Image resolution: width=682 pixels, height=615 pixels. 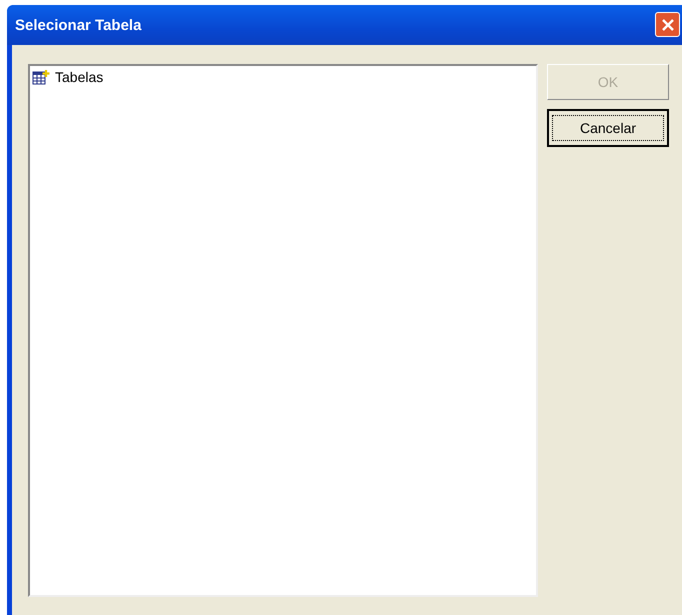 What do you see at coordinates (79, 77) in the screenshot?
I see `tree-item: Tabelas` at bounding box center [79, 77].